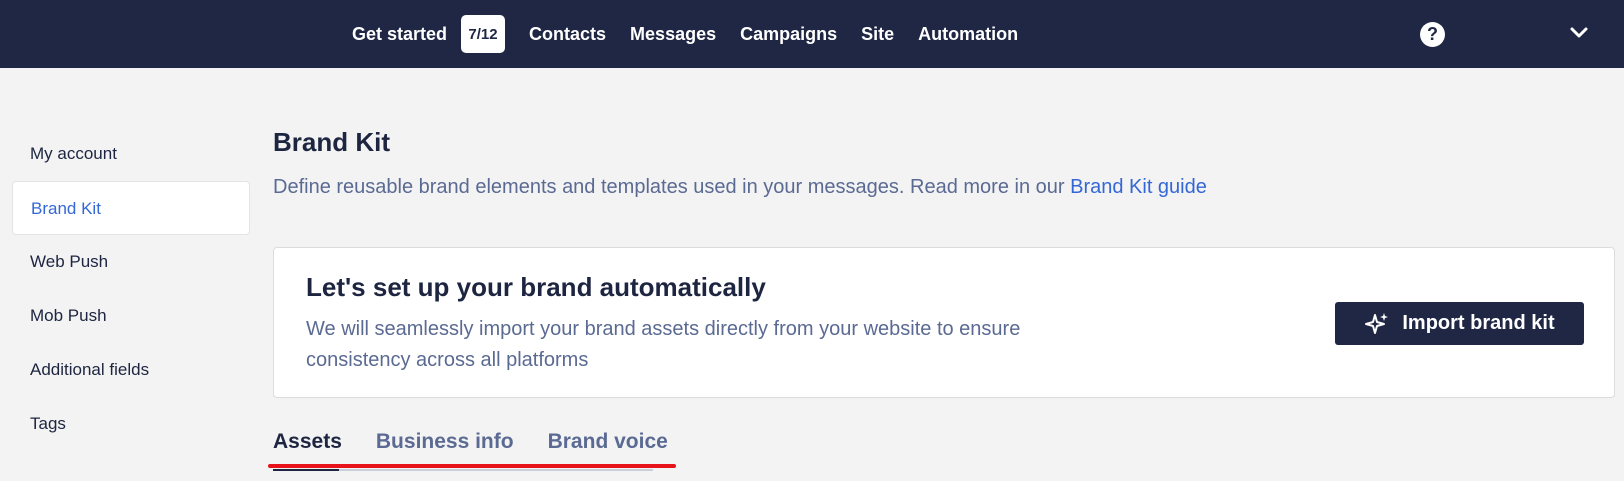 This screenshot has width=1624, height=481. I want to click on nav-site: Site, so click(877, 34).